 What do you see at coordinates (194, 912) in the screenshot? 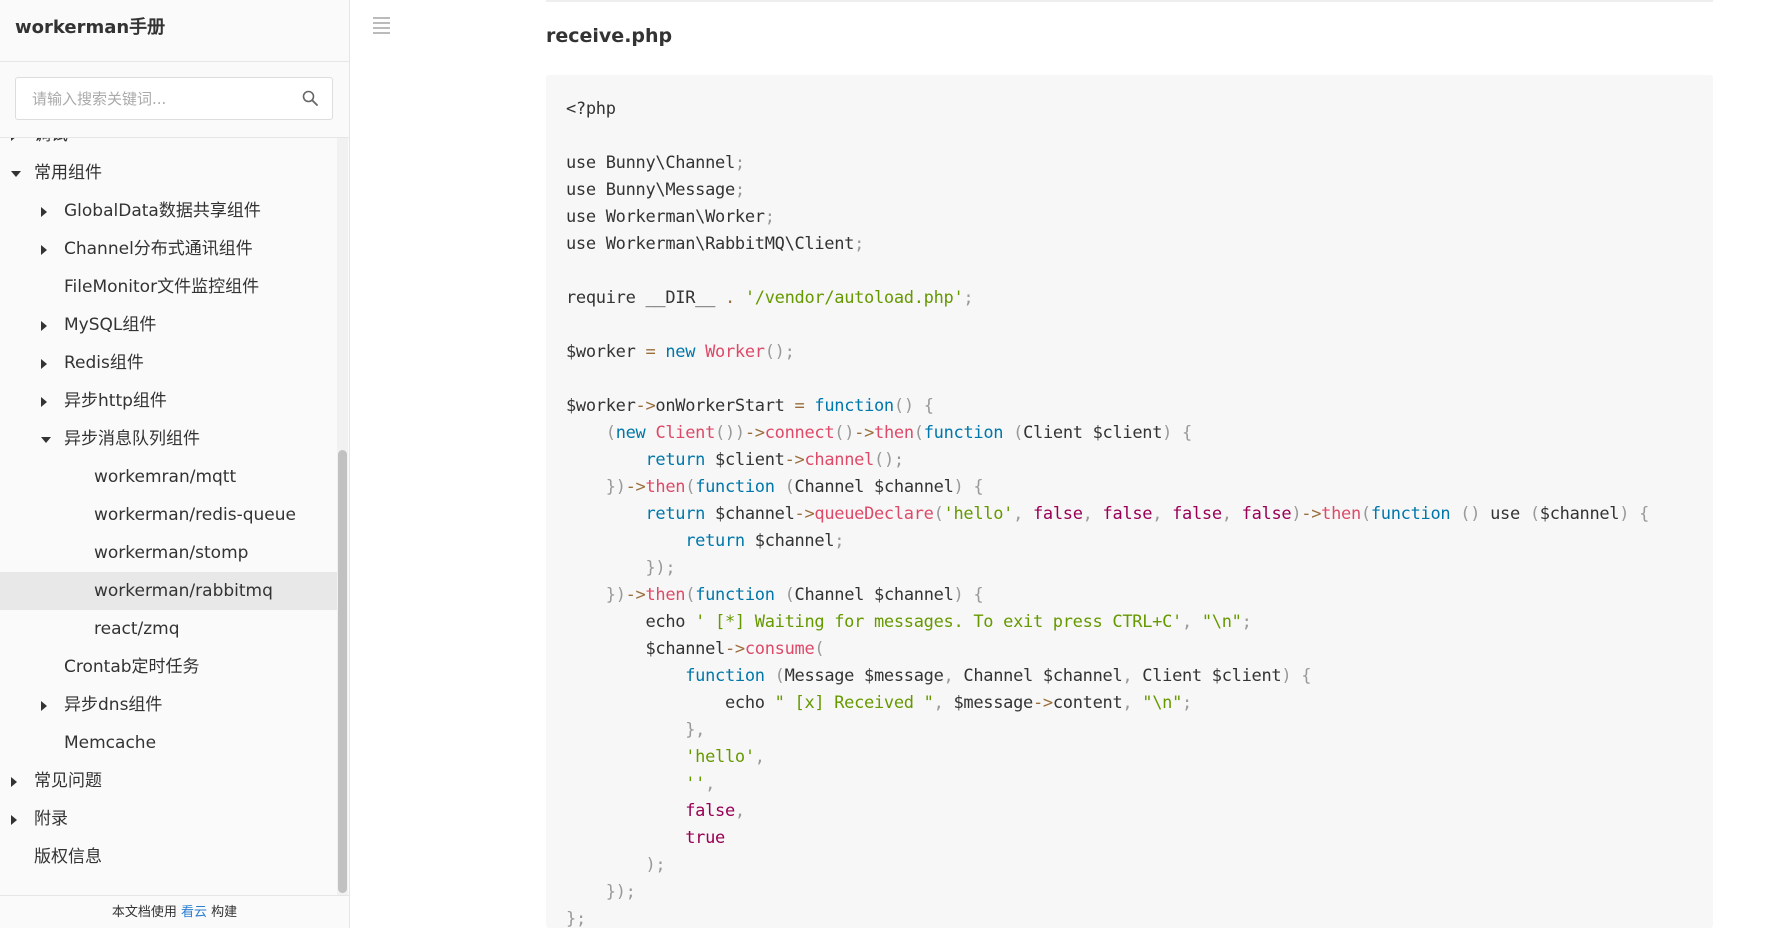
I see `kancloud-link: 看云` at bounding box center [194, 912].